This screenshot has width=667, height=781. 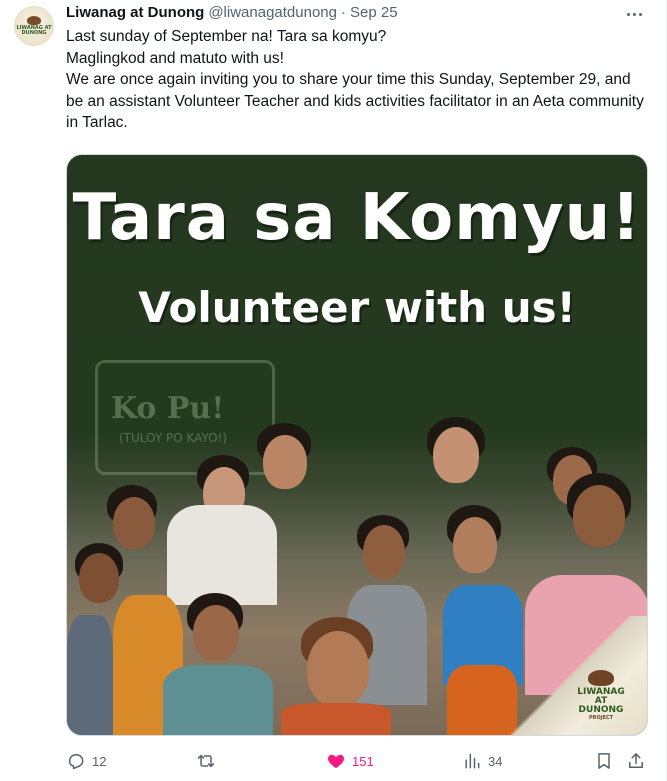 What do you see at coordinates (601, 678) in the screenshot?
I see `corner-logo-mark-icon` at bounding box center [601, 678].